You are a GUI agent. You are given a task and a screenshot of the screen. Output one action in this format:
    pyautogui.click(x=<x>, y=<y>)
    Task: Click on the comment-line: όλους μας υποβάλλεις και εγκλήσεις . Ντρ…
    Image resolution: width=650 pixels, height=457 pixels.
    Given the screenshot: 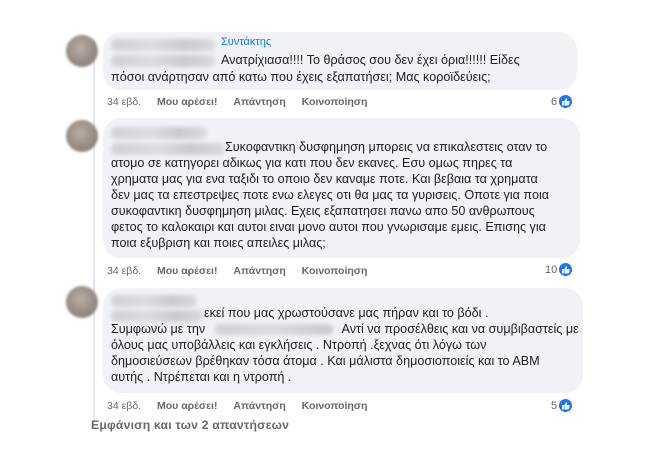 What is the action you would take?
    pyautogui.click(x=299, y=345)
    